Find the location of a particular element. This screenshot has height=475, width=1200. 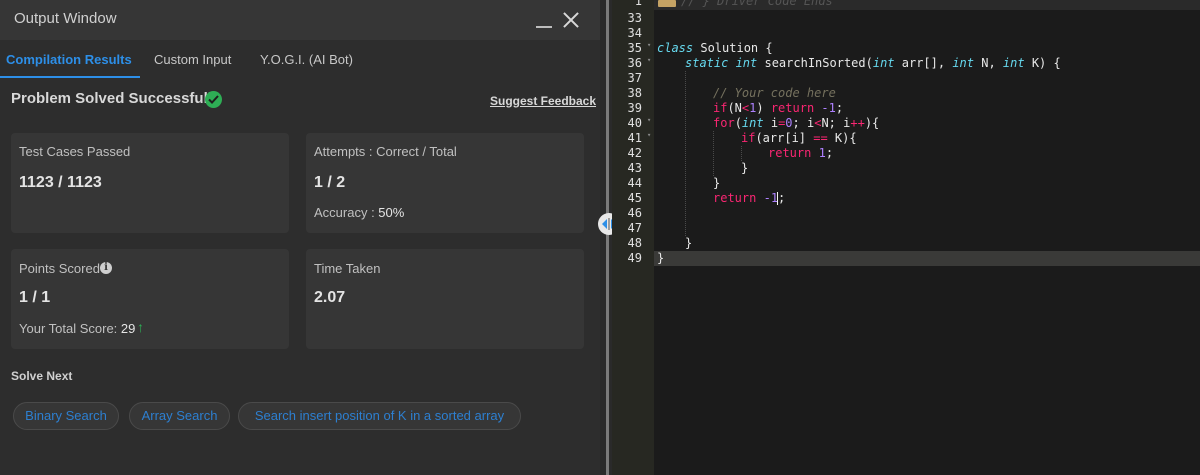

gutter-line: 47 is located at coordinates (633, 228).